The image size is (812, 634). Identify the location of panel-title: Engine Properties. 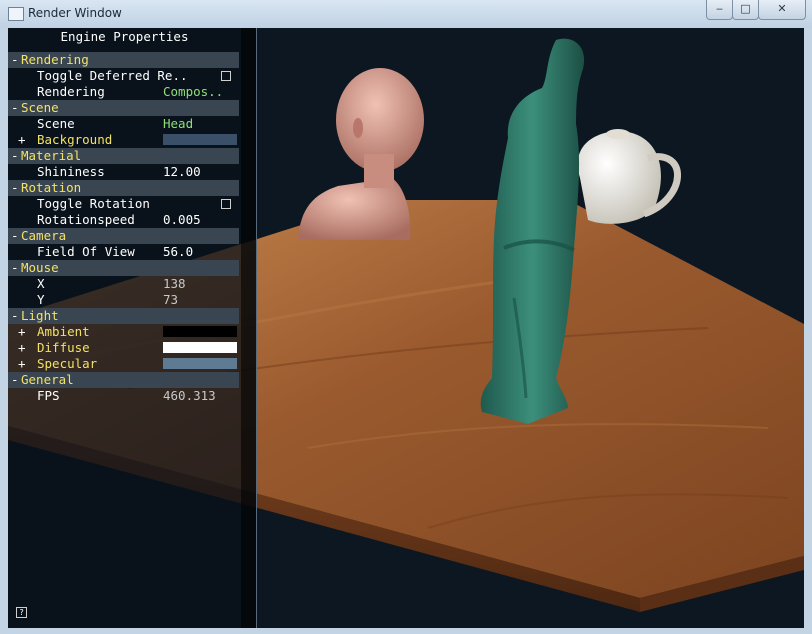
(124, 36).